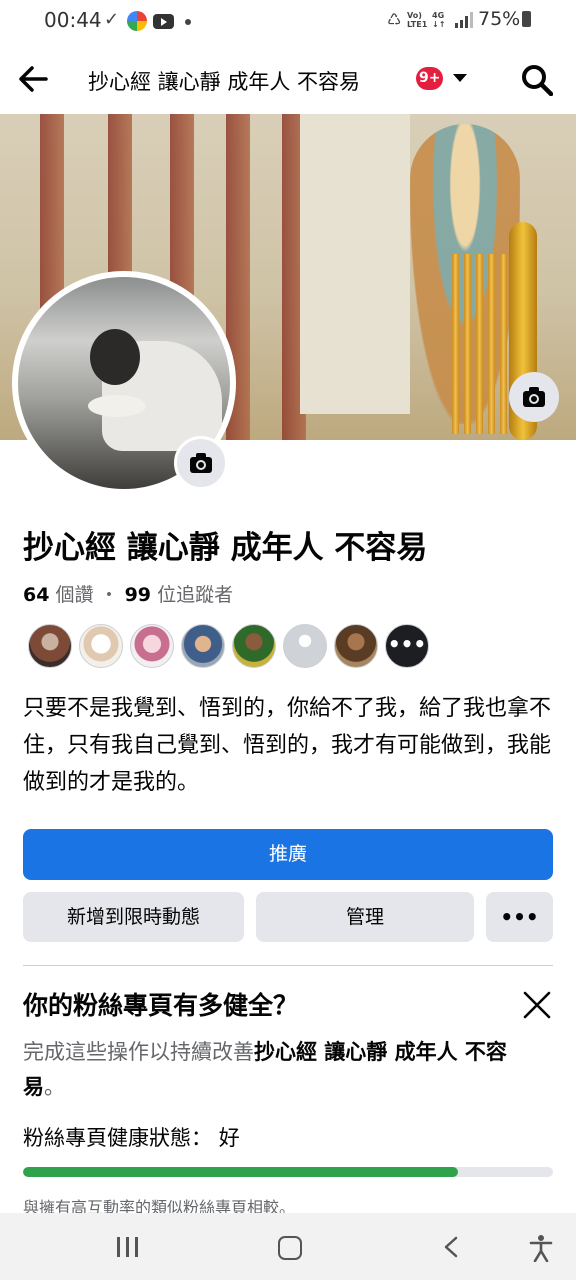  I want to click on status-bar: 00:44 ✓ ♺ Vo) LTE1 4G ↓↑ 75%, so click(288, 22).